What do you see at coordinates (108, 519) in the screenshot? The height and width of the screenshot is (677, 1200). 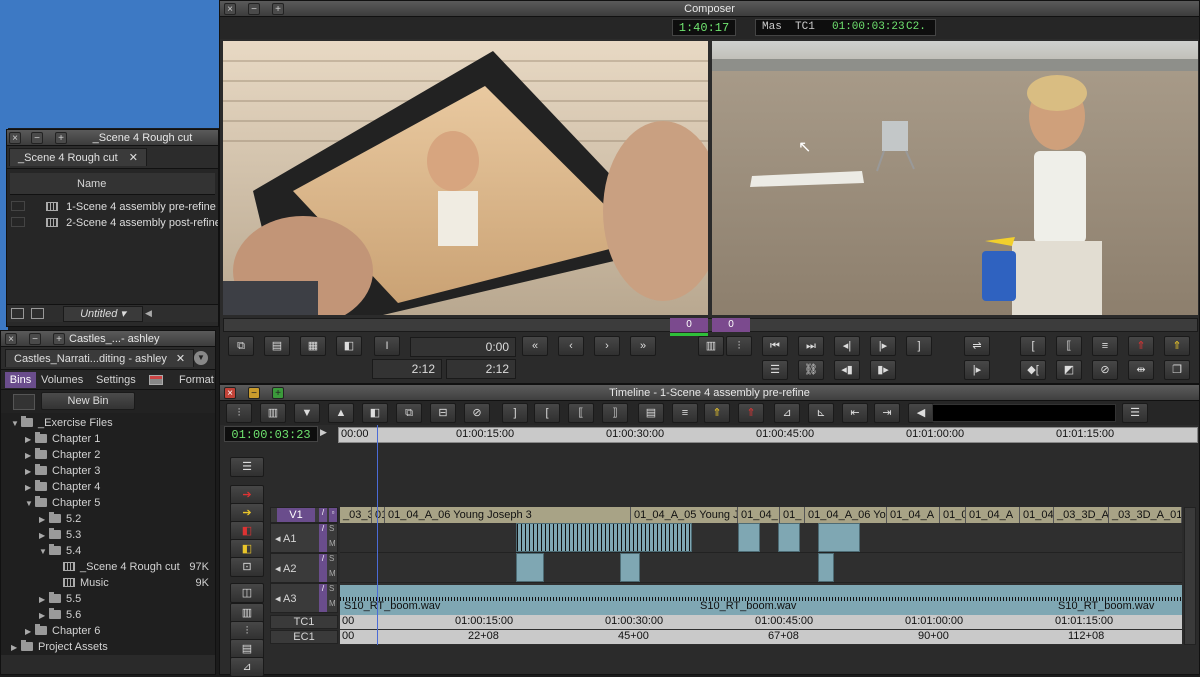 I see `bin-tree-item: ▶ 5.2` at bounding box center [108, 519].